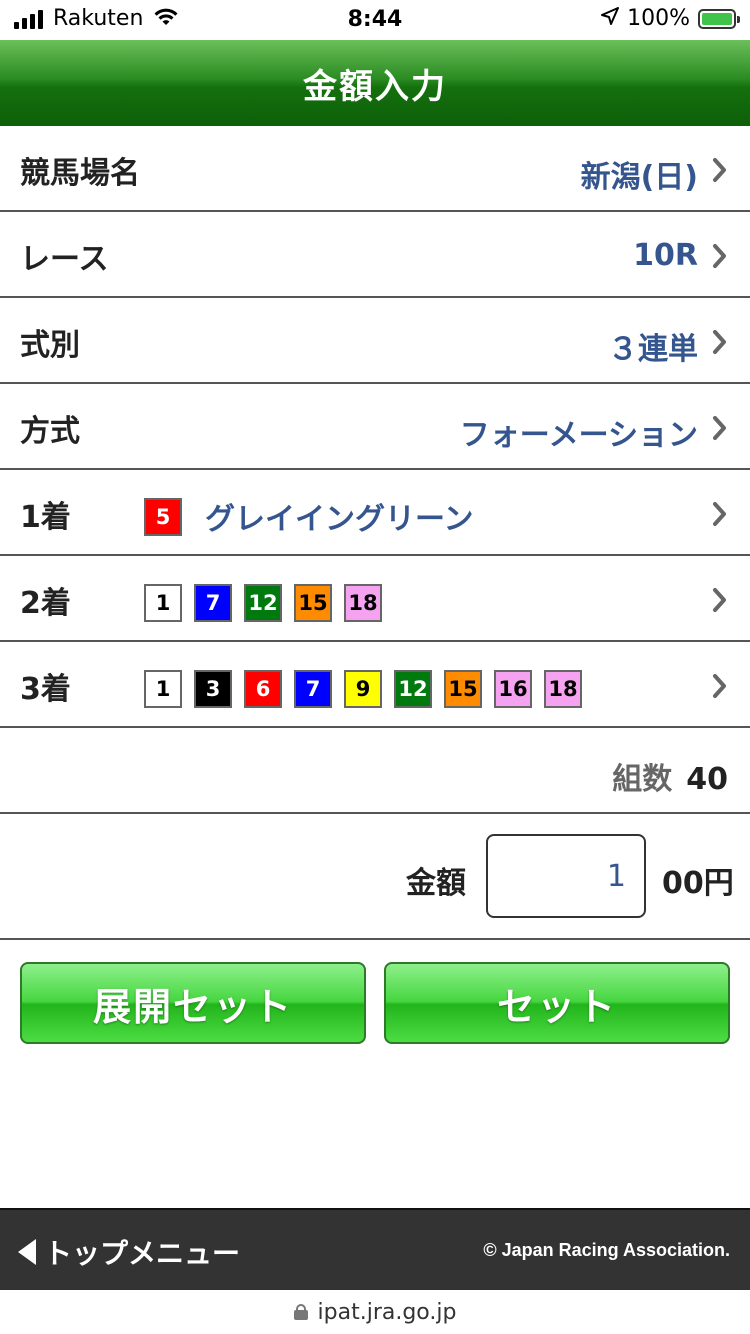 This screenshot has height=1334, width=750. I want to click on method-label: 方式, so click(50, 431).